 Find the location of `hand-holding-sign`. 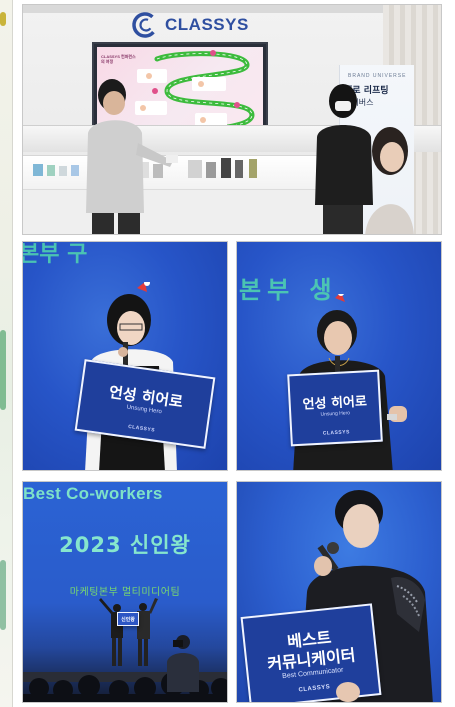

hand-holding-sign is located at coordinates (348, 692).